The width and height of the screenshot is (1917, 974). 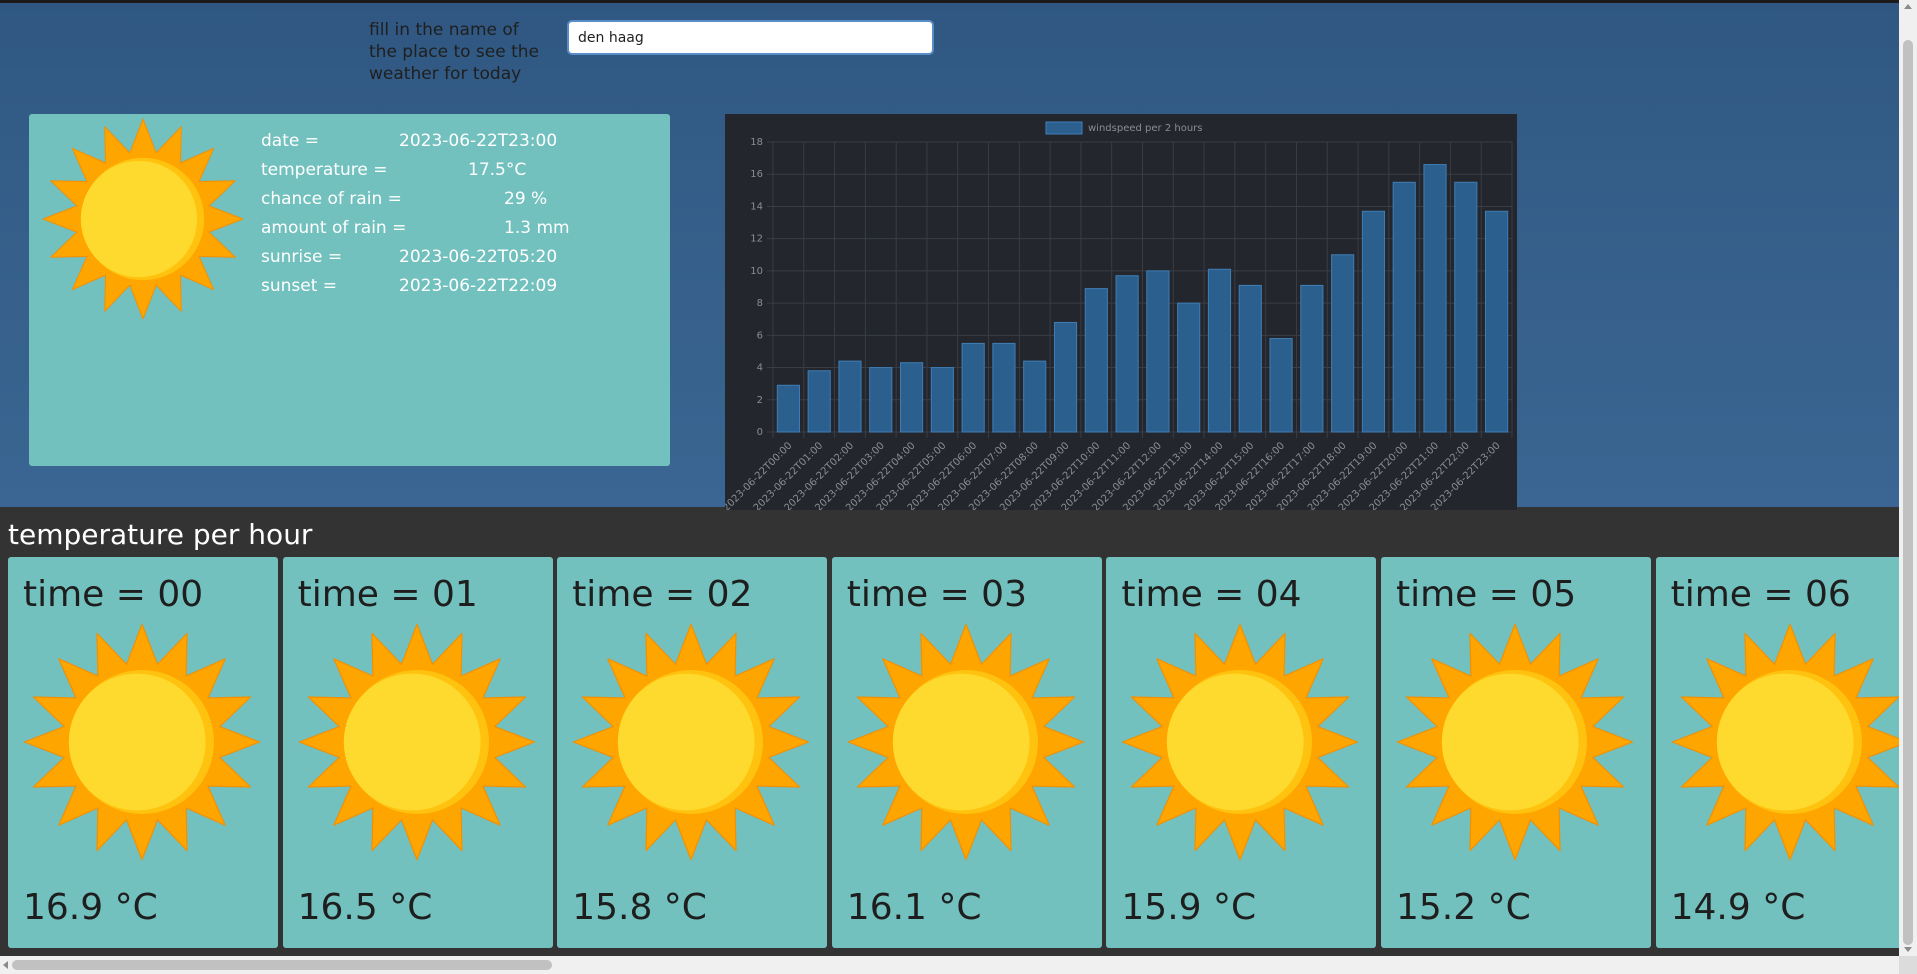 I want to click on hour-card: time = 04 15.9 °C, so click(x=1241, y=752).